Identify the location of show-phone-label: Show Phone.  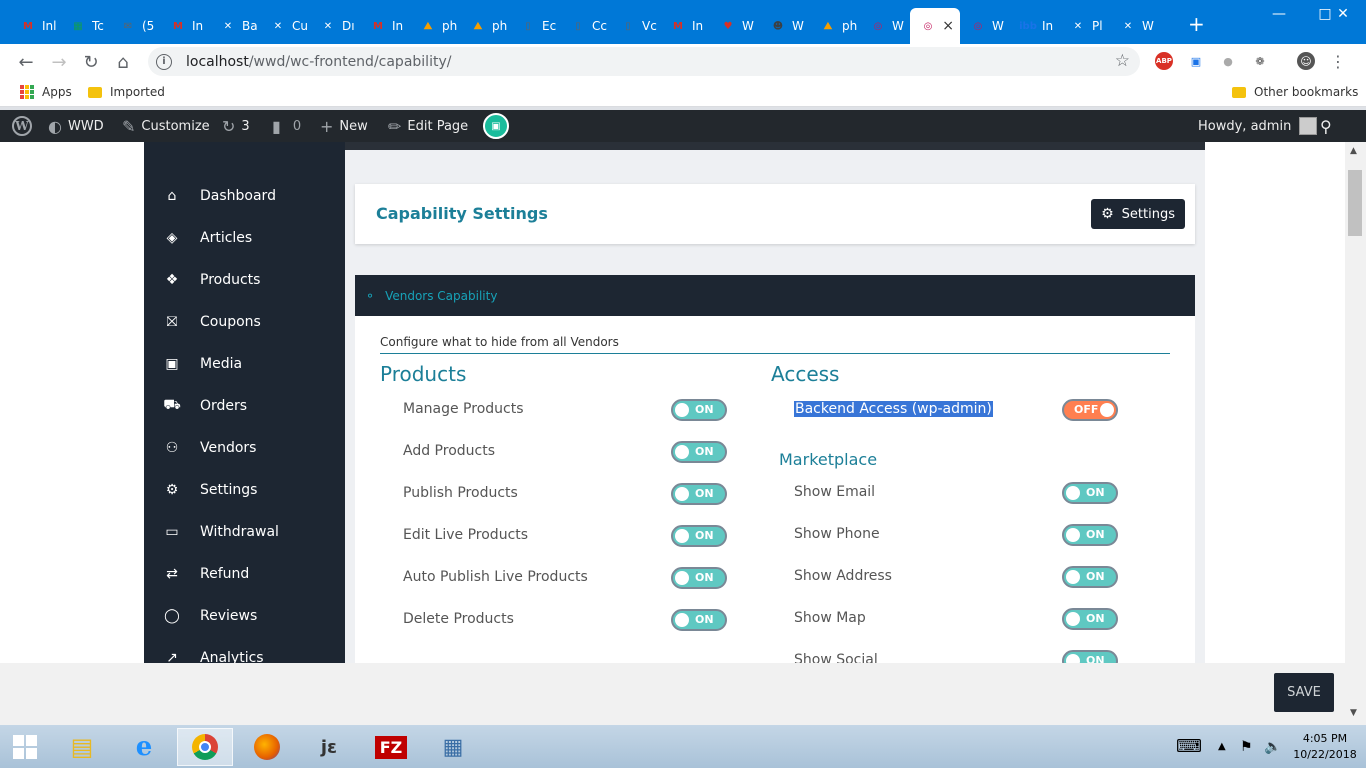
(837, 534).